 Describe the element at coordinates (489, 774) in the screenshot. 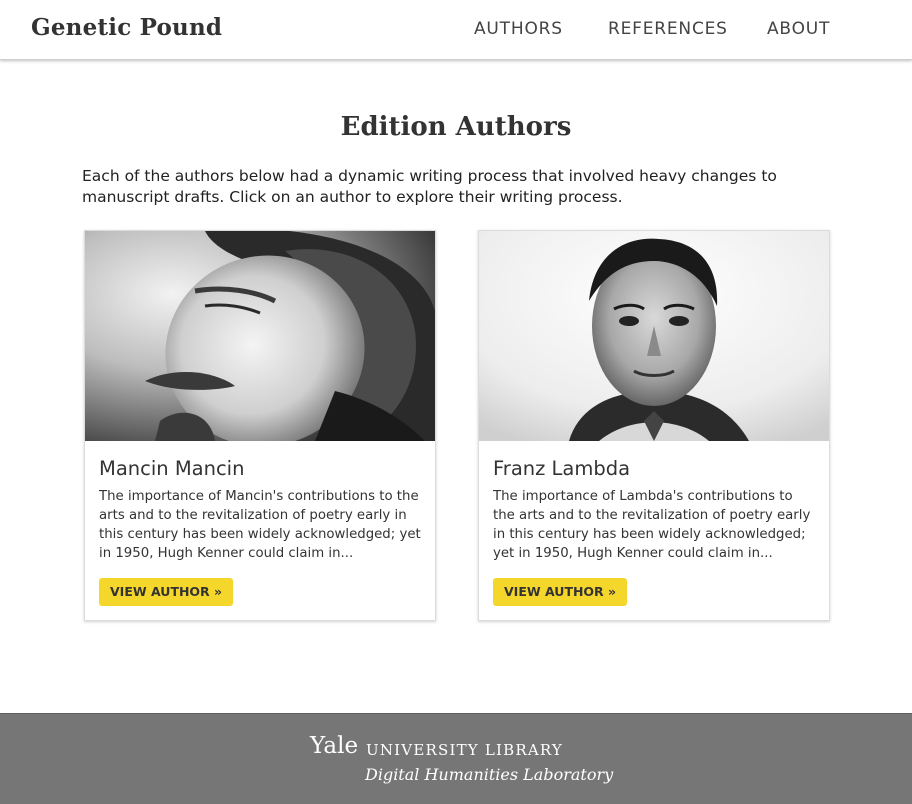

I see `footer-lab-label: Digital Humanities Laboratory` at that location.